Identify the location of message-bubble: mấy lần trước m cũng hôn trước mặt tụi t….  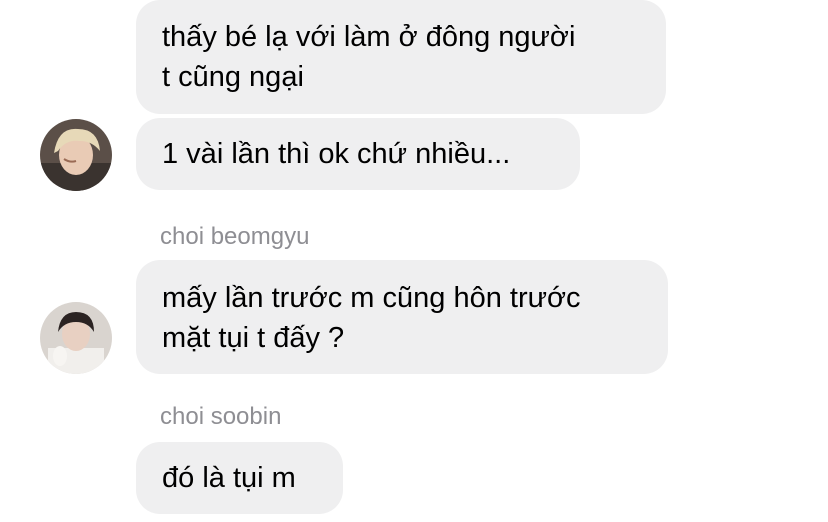
(402, 317).